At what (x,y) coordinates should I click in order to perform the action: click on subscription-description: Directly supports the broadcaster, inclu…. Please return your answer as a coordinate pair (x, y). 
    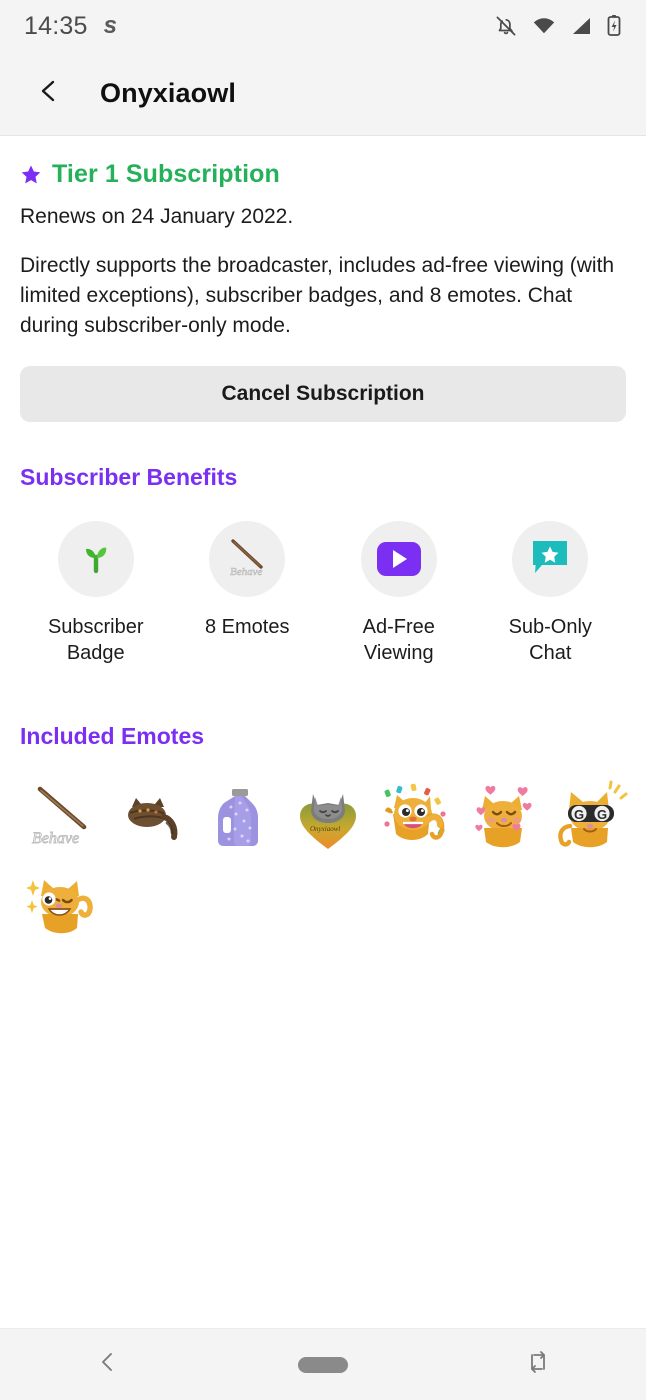
    Looking at the image, I should click on (317, 295).